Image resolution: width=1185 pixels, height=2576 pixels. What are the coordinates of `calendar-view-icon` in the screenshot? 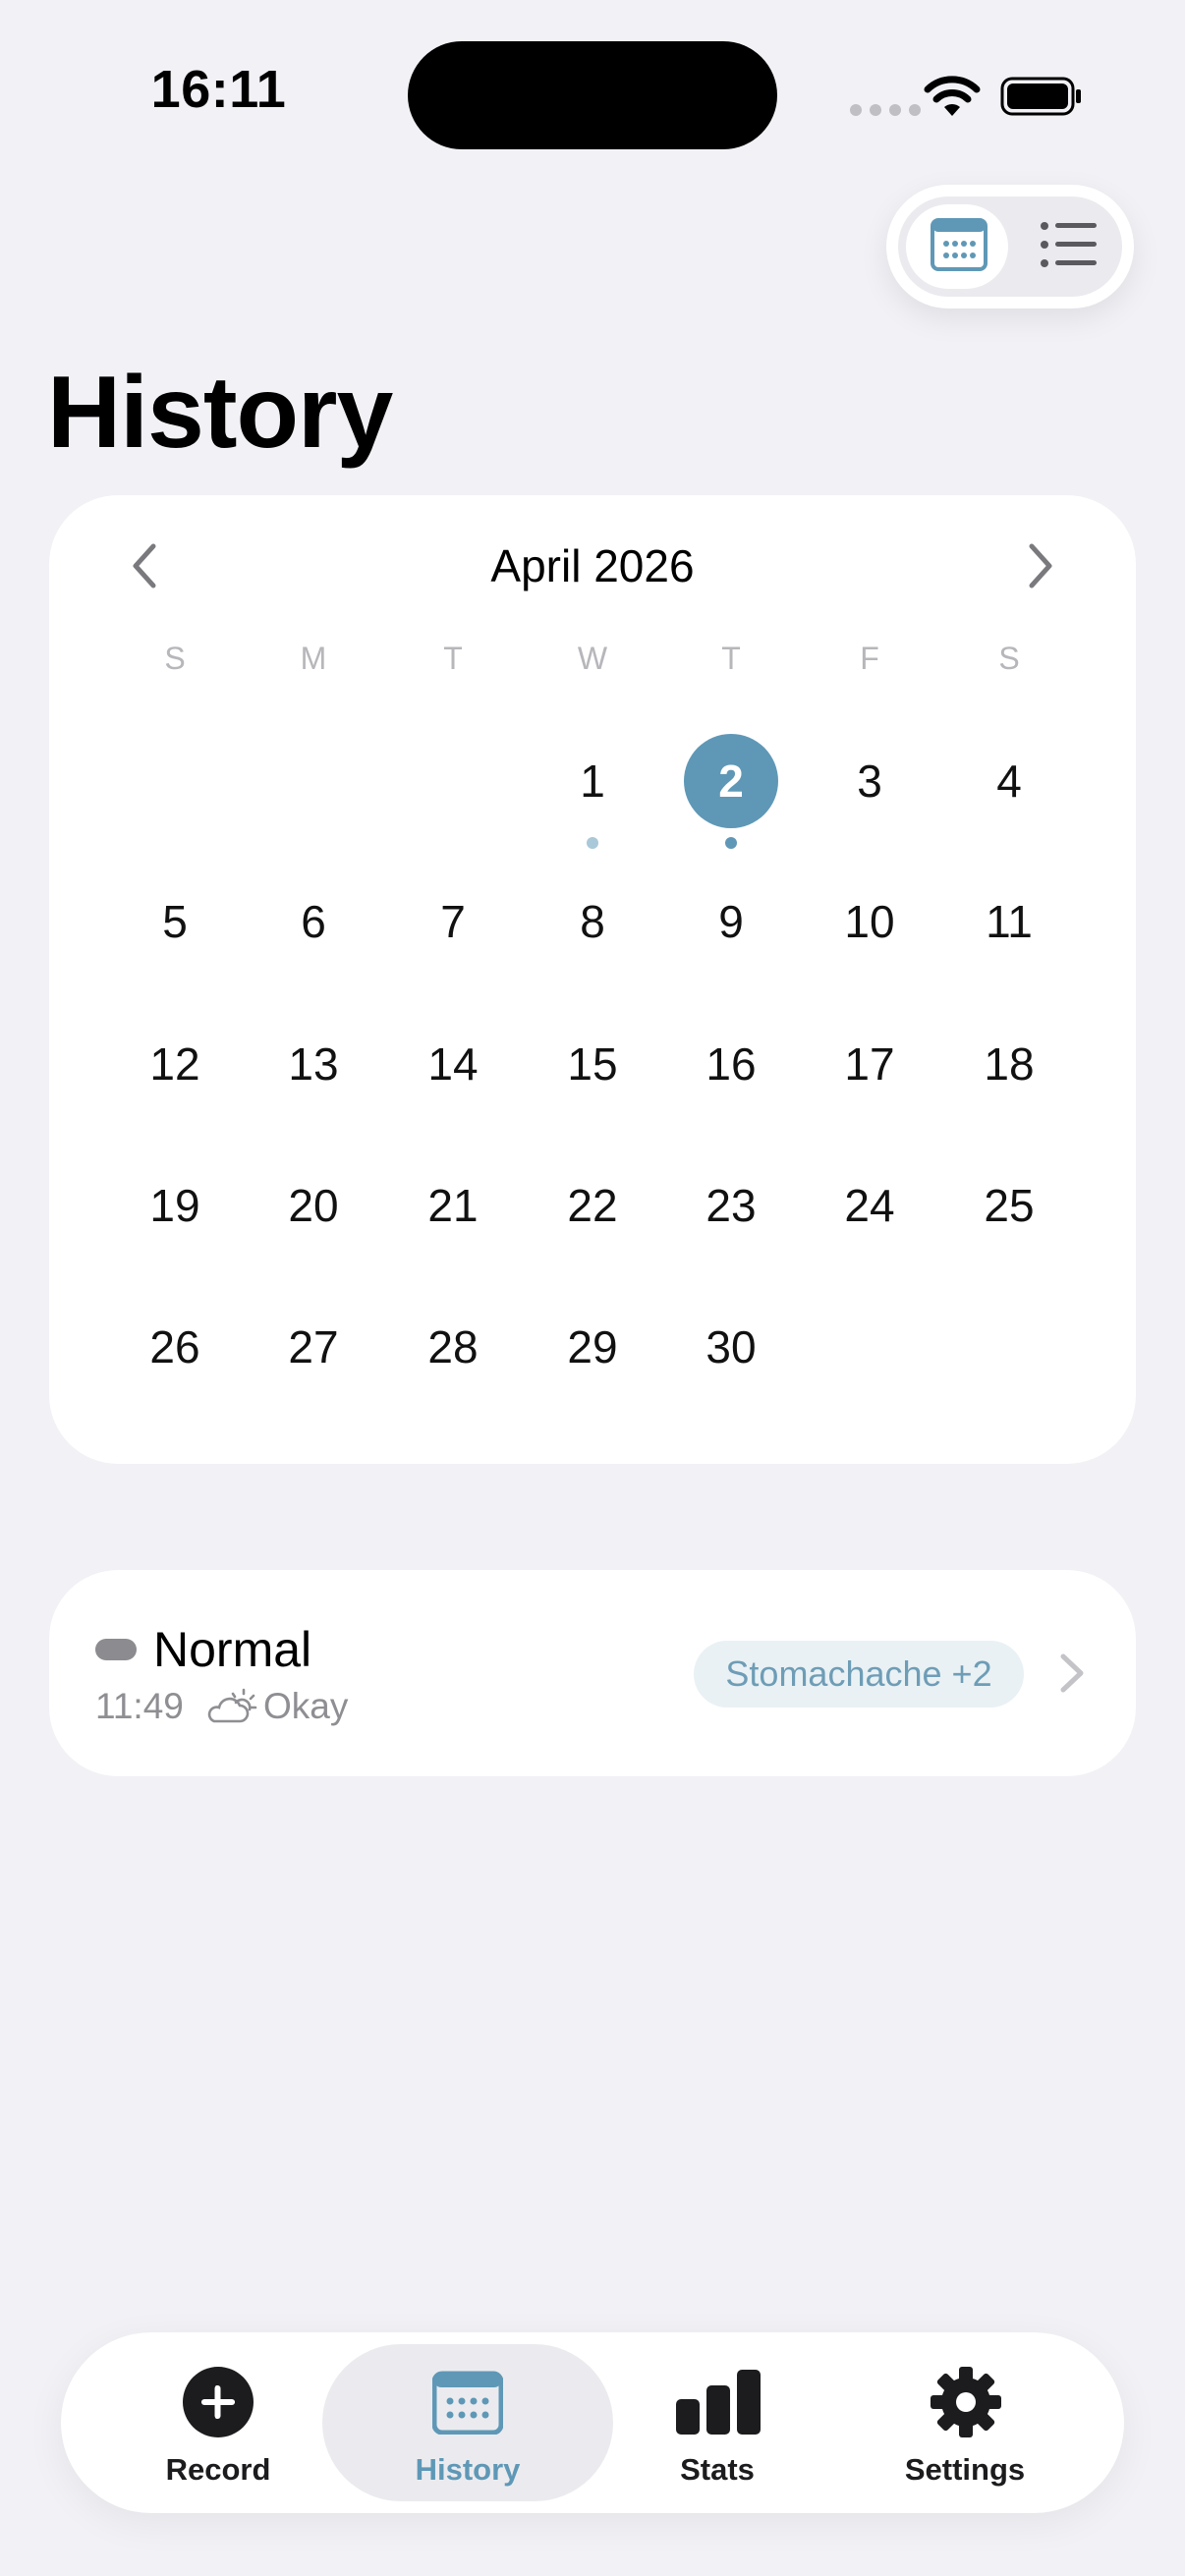 It's located at (960, 244).